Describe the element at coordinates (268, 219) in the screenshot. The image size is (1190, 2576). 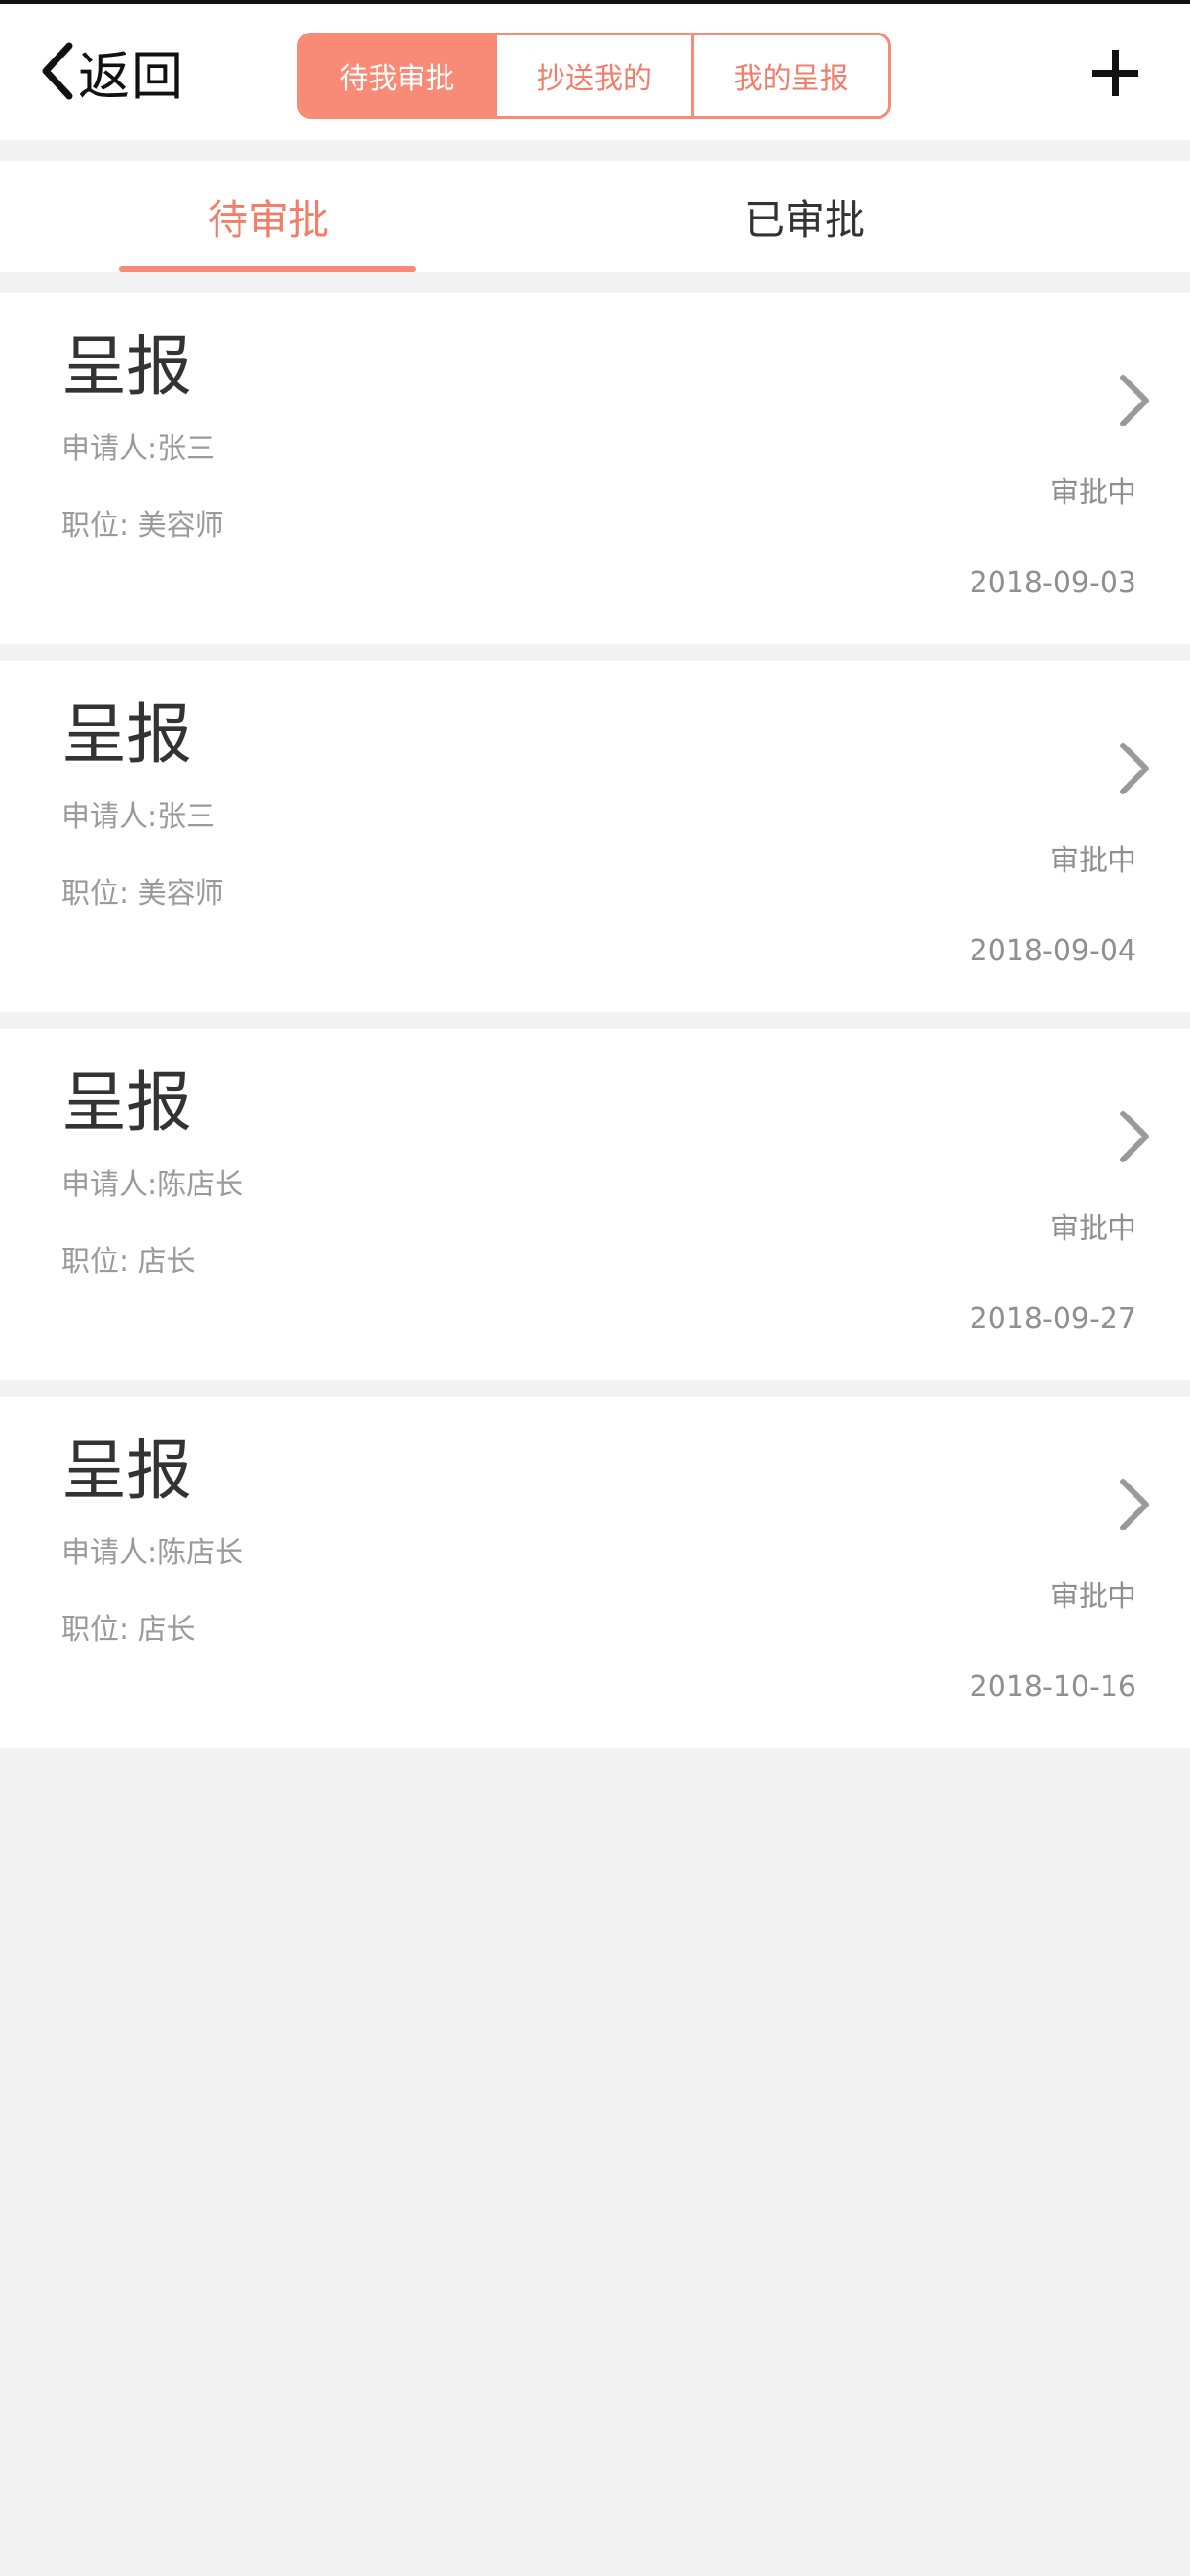
I see `tab-label: 待审批` at that location.